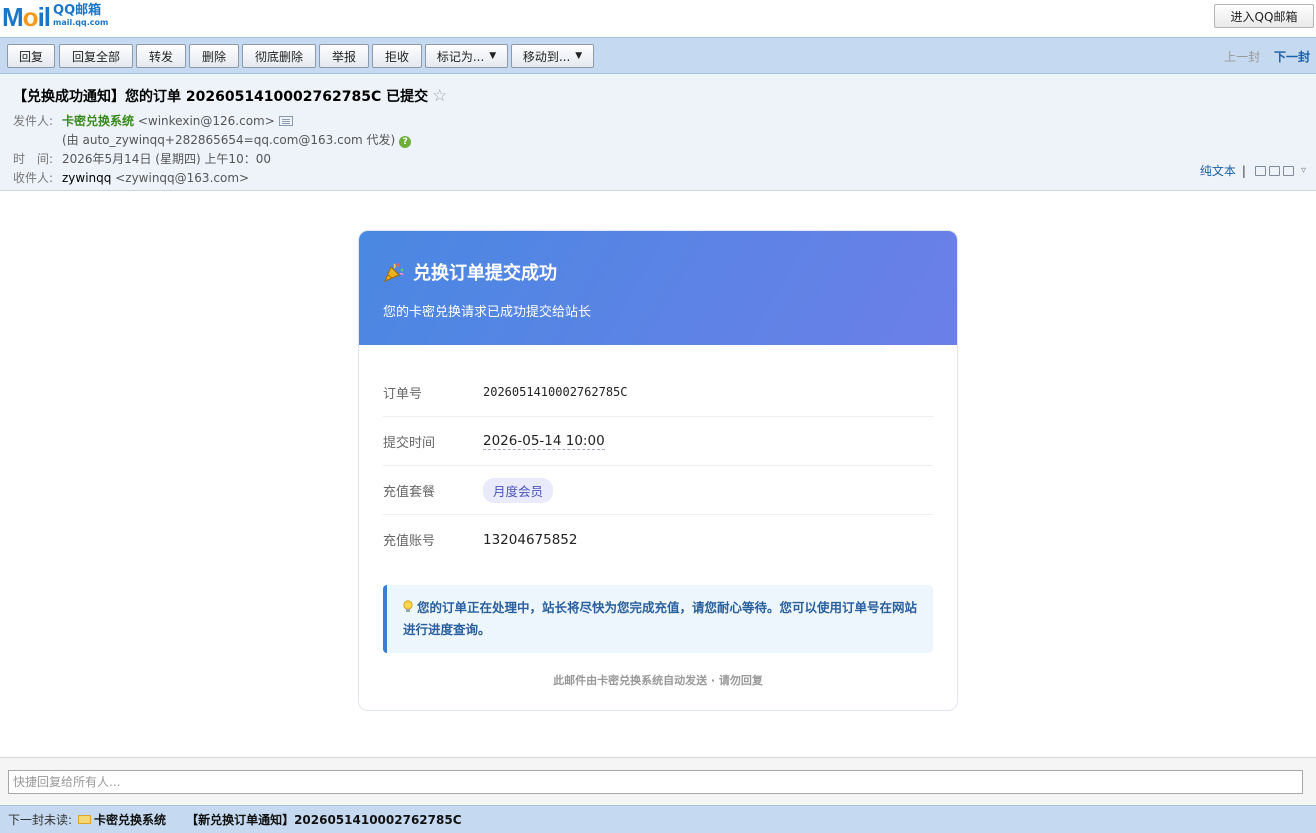 This screenshot has height=833, width=1316. I want to click on envelope-icon, so click(85, 819).